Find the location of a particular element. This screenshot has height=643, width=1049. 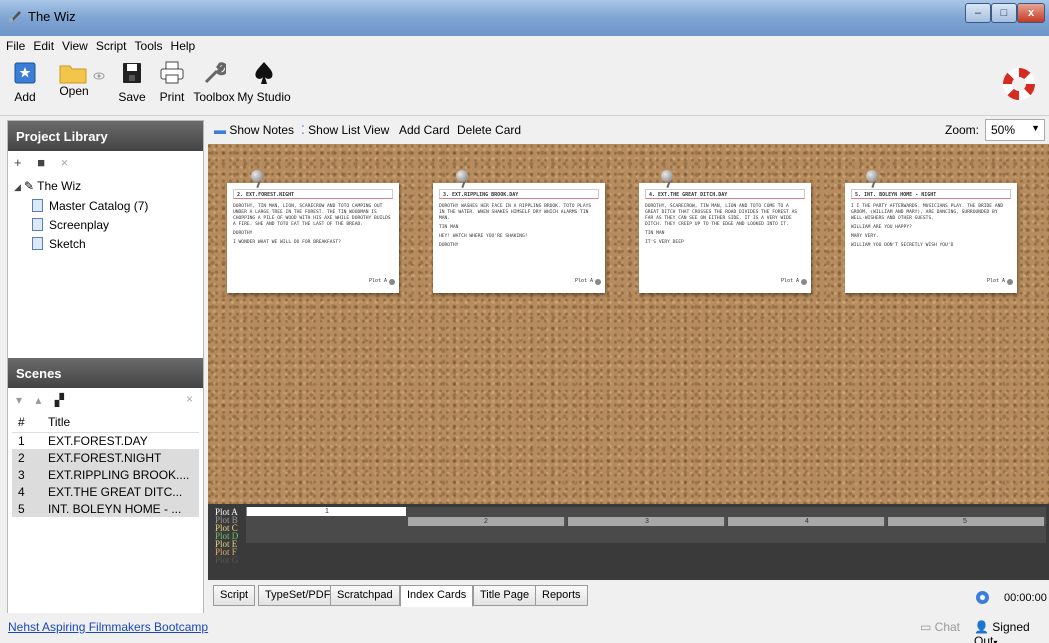

table-row: 1 EXT.FOREST.DAY is located at coordinates (105, 440).